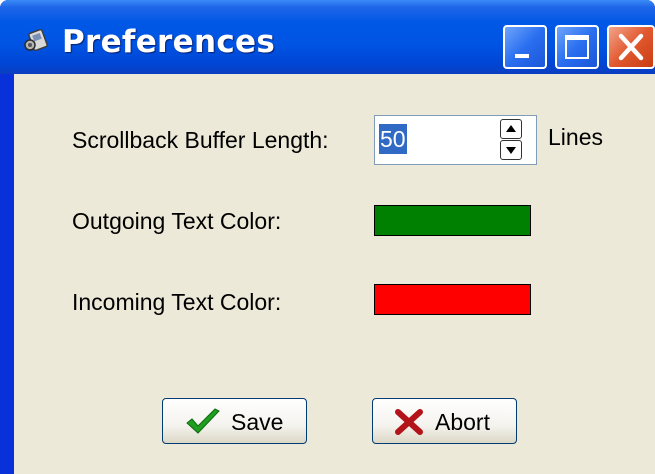 This screenshot has width=655, height=474. Describe the element at coordinates (522, 56) in the screenshot. I see `minimize-icon` at that location.